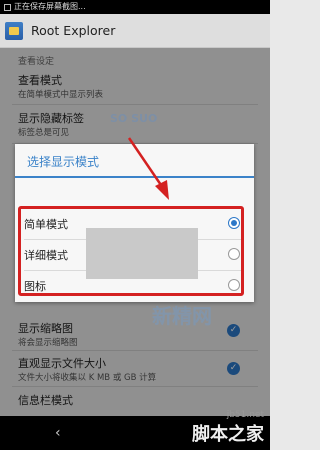 The height and width of the screenshot is (450, 320). I want to click on app-folder-icon, so click(14, 30).